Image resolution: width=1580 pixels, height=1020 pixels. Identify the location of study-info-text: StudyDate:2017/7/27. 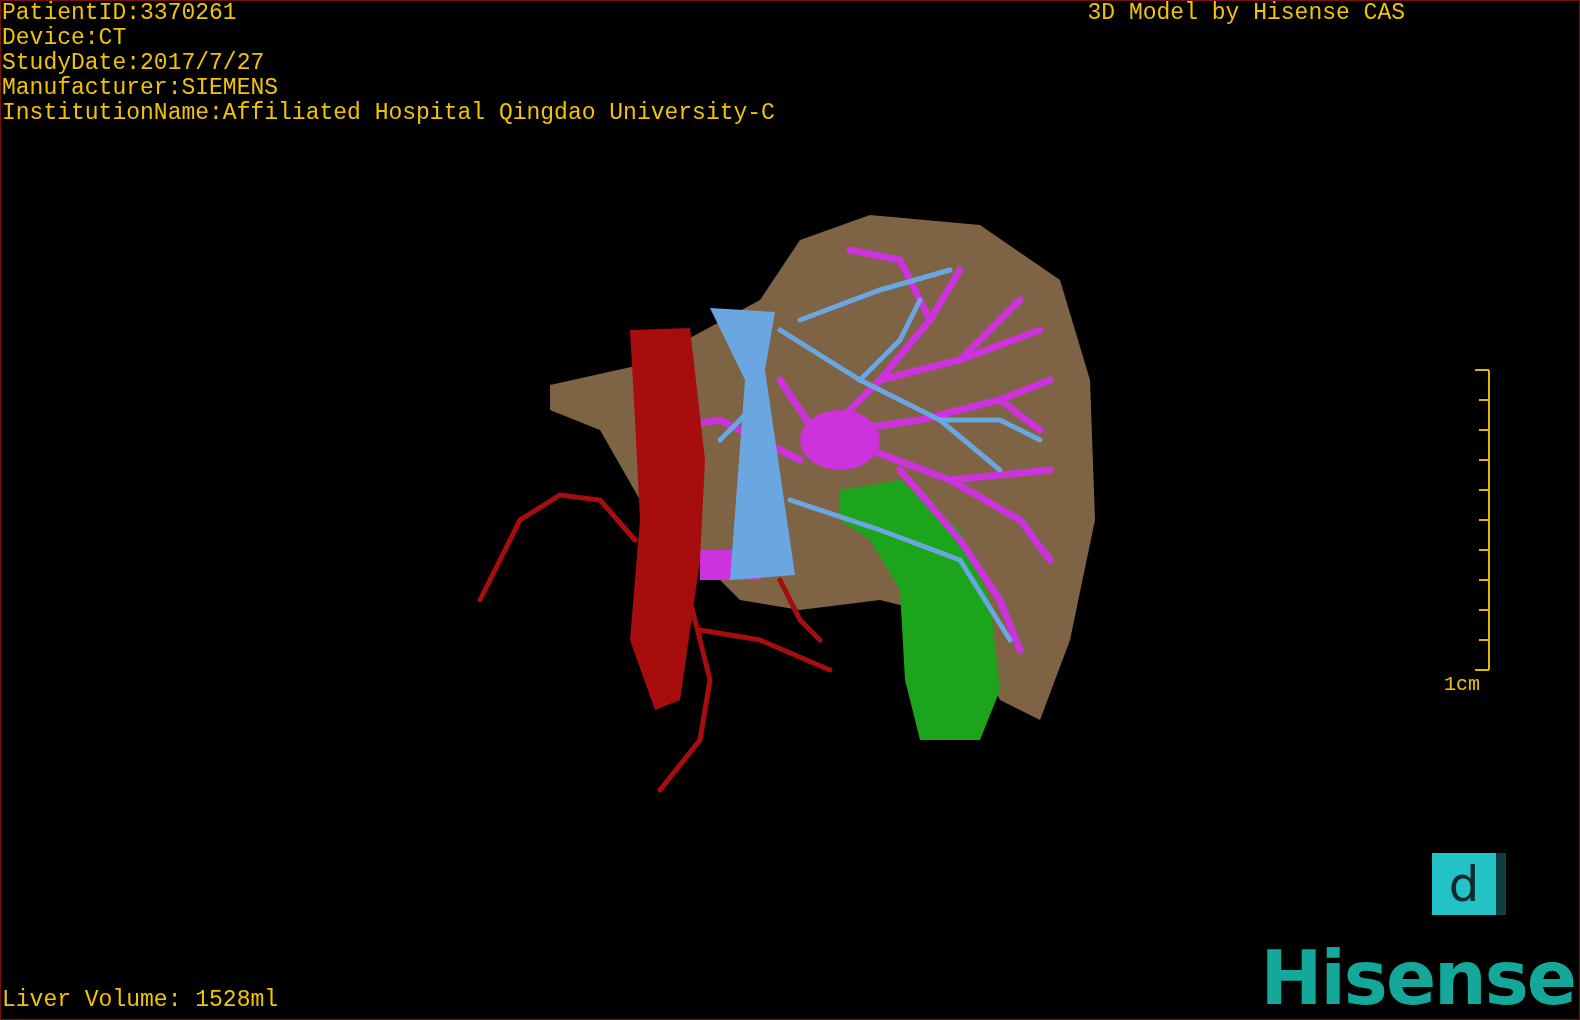
(134, 63).